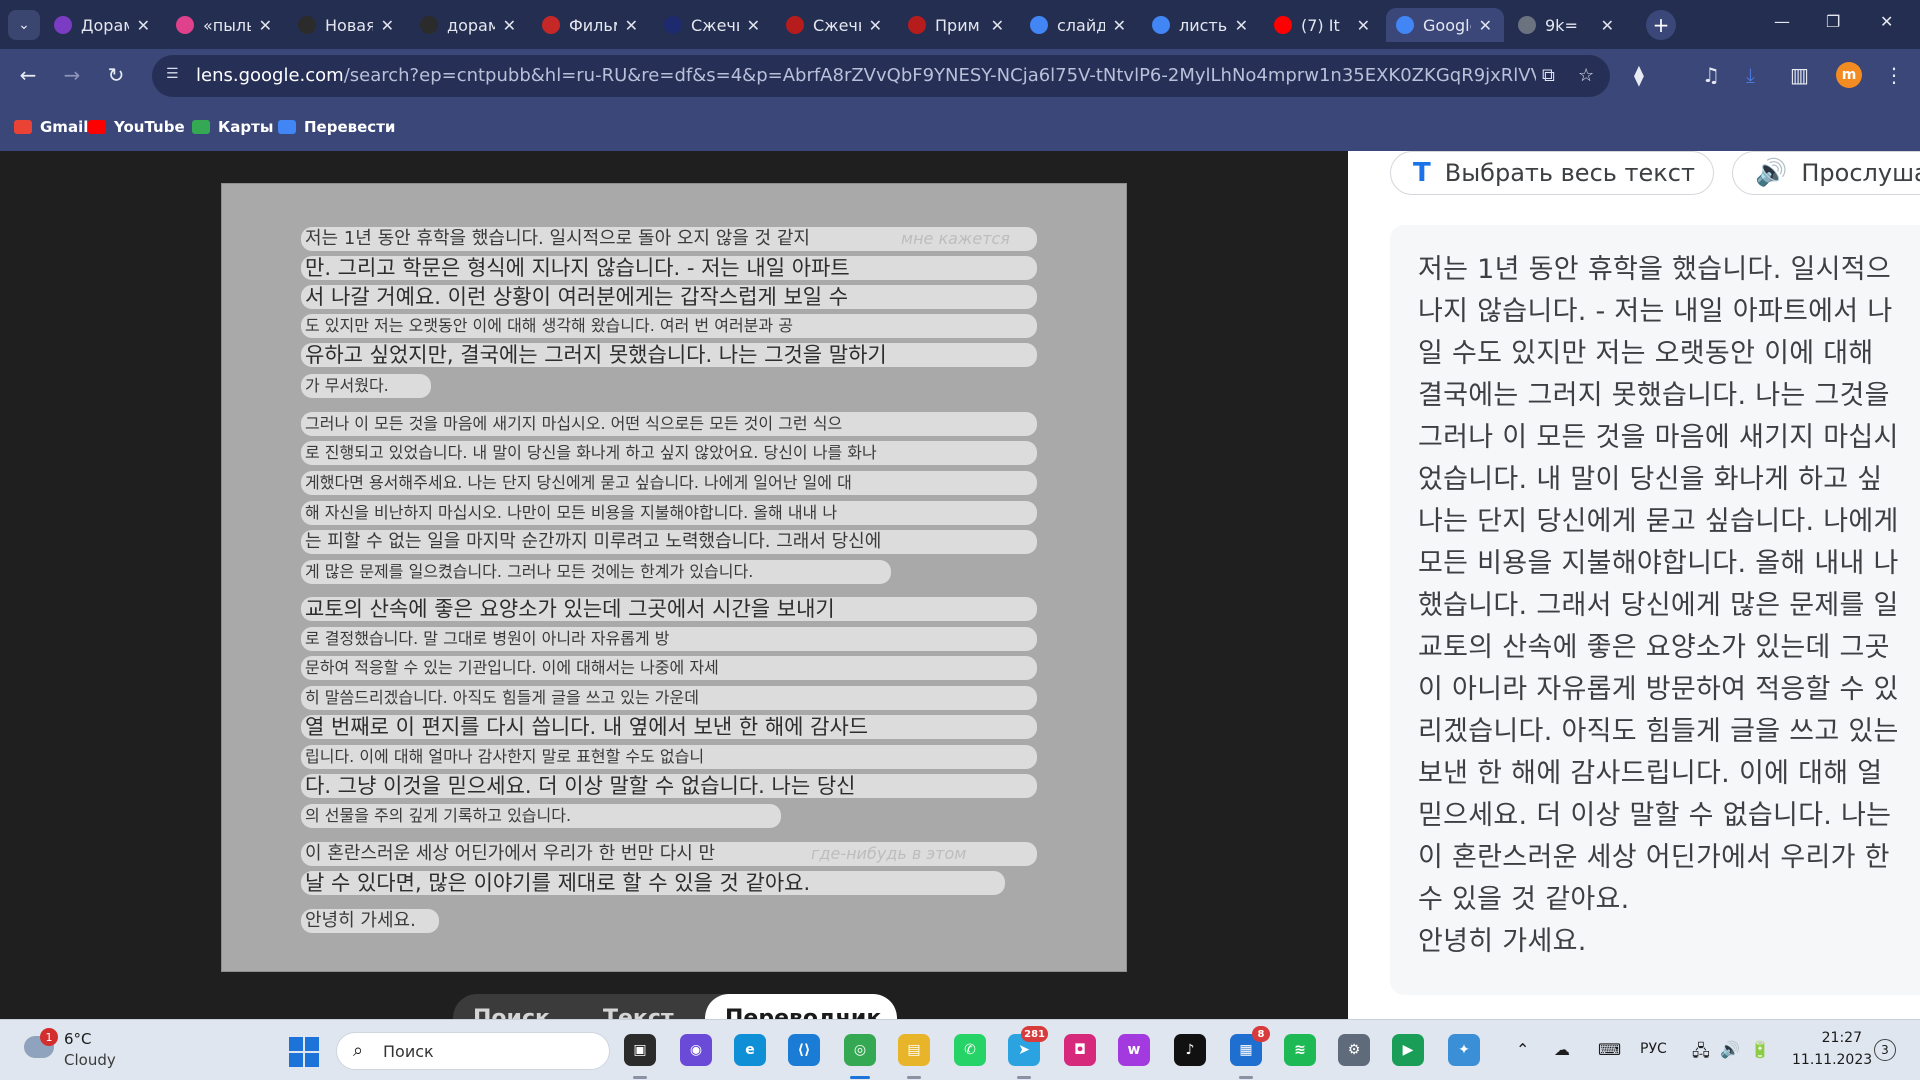 The height and width of the screenshot is (1080, 1920). What do you see at coordinates (24, 25) in the screenshot?
I see `tab-search-button: ⌄` at bounding box center [24, 25].